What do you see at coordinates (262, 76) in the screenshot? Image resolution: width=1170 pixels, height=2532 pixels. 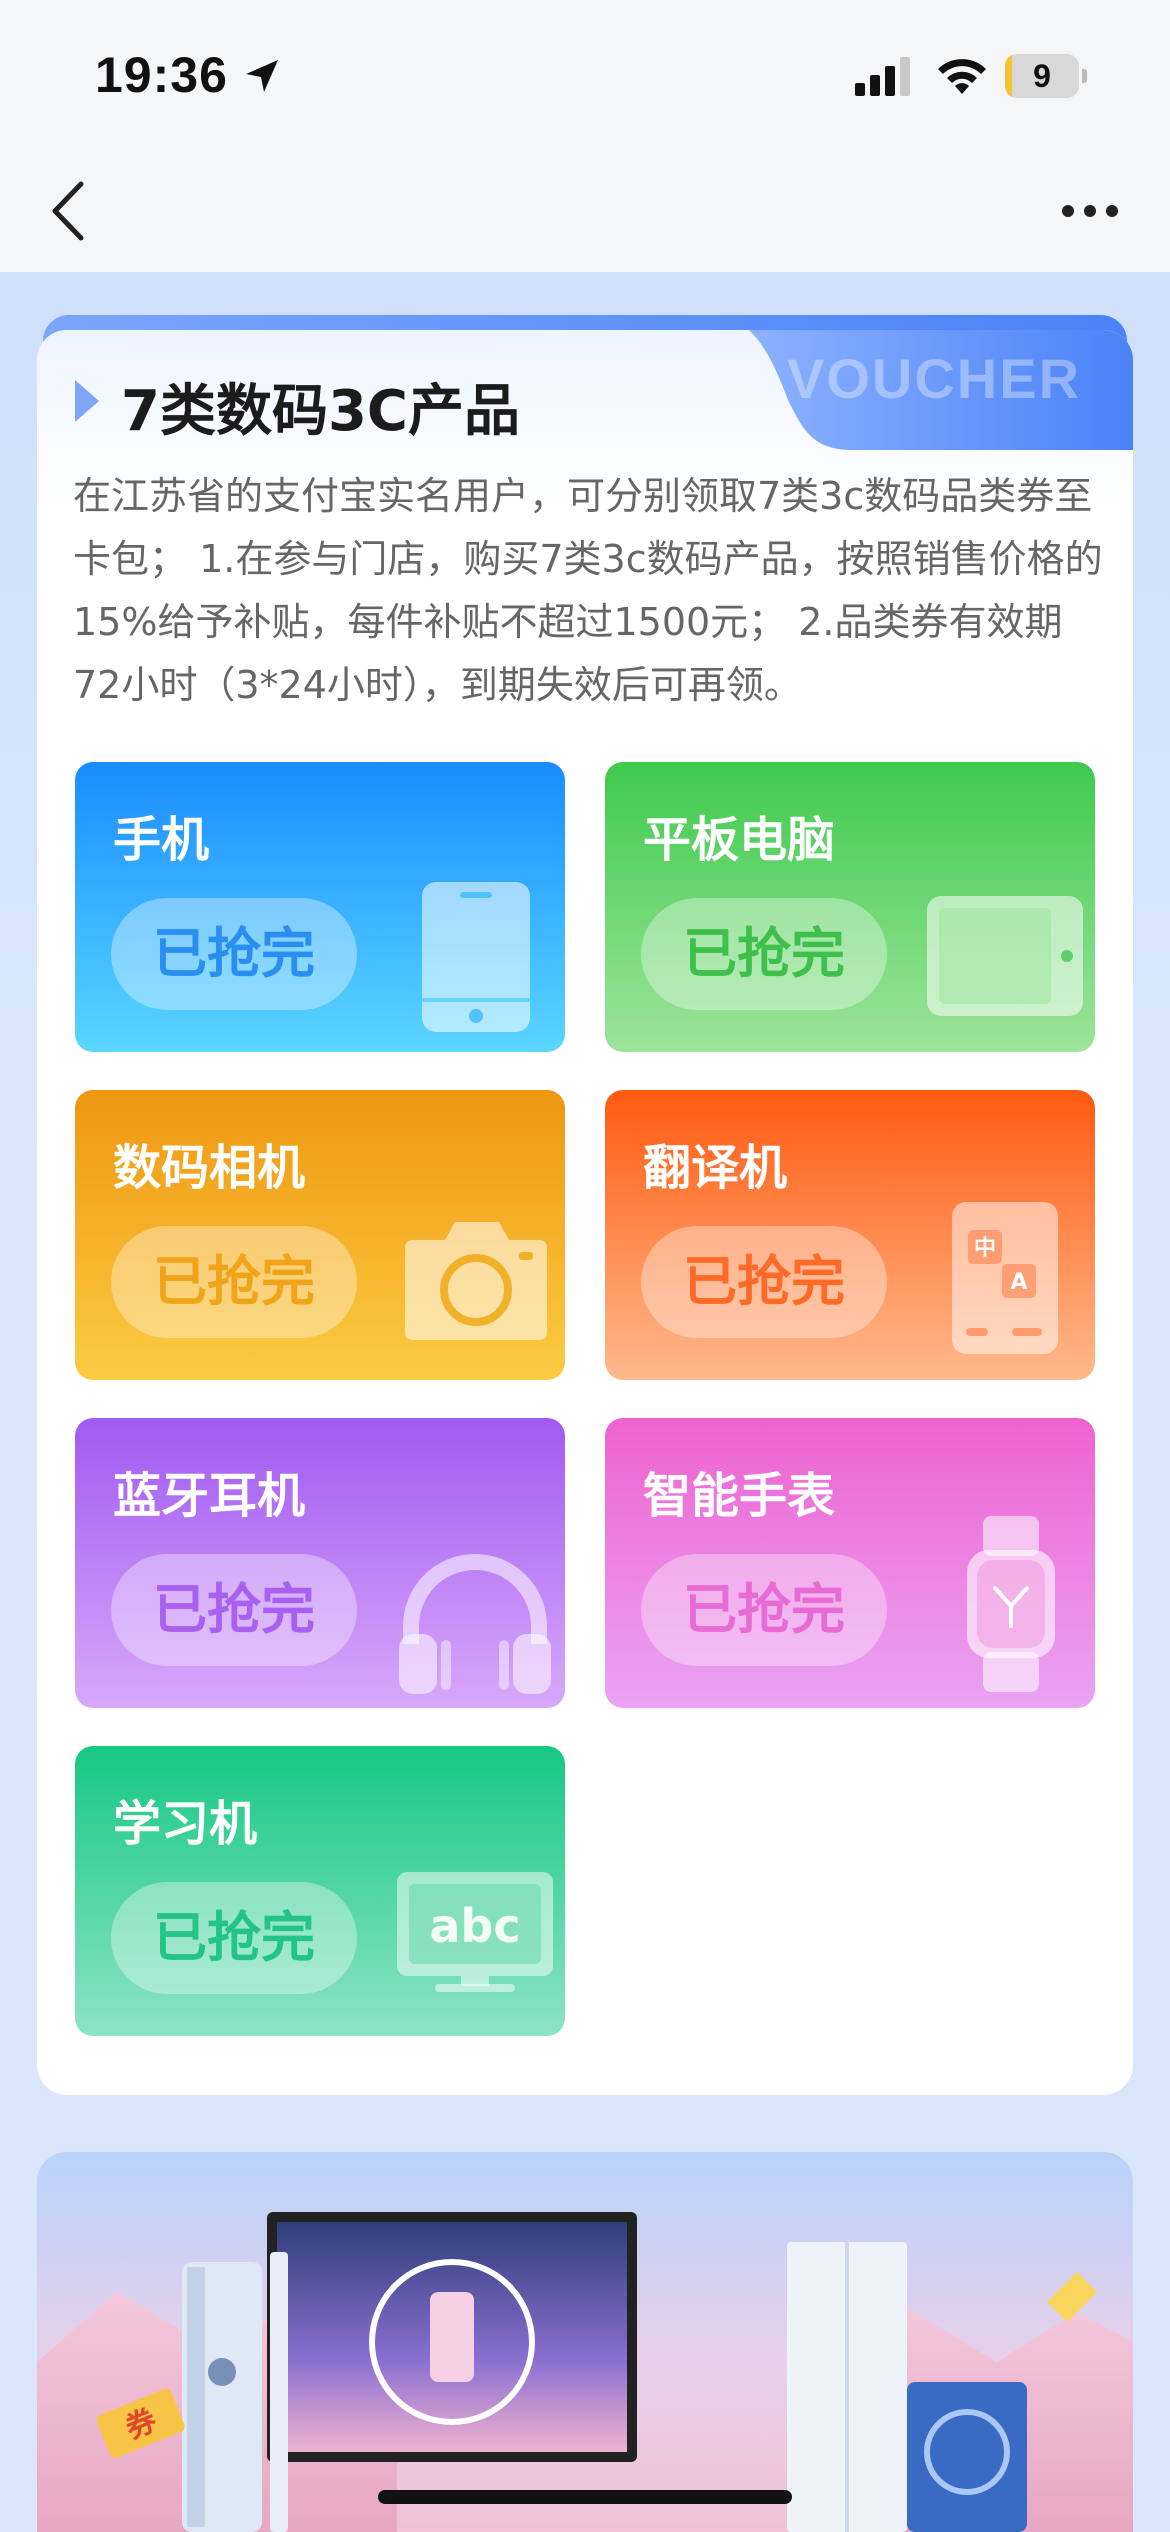 I see `location-arrow-icon` at bounding box center [262, 76].